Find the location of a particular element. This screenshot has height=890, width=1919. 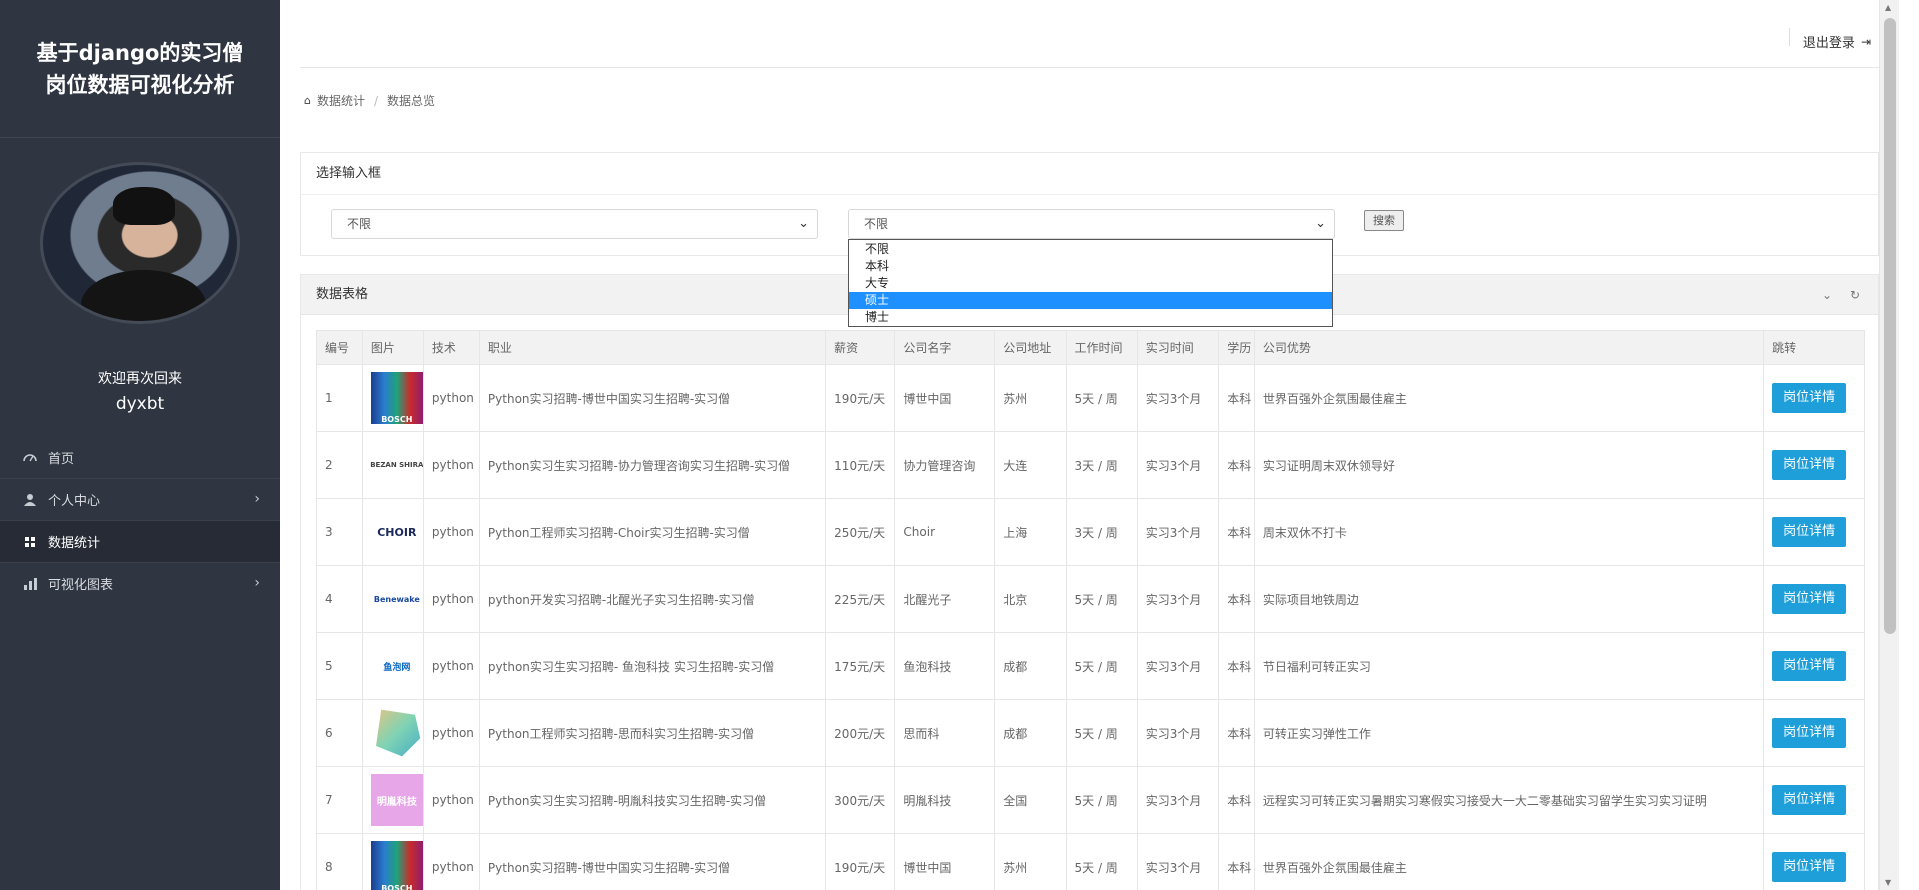

company-logo: 明胤科技 is located at coordinates (396, 800).